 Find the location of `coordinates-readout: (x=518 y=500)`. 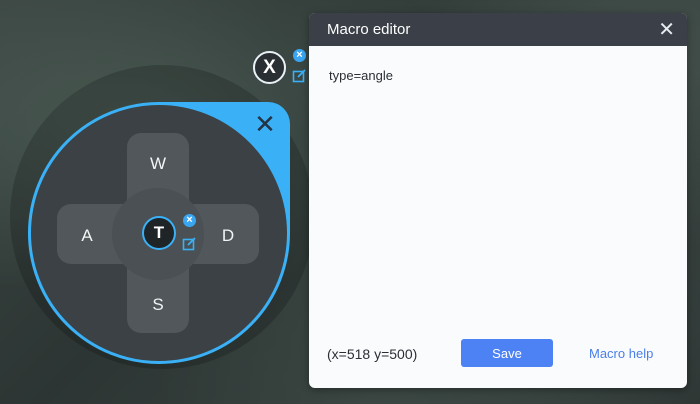

coordinates-readout: (x=518 y=500) is located at coordinates (372, 354).